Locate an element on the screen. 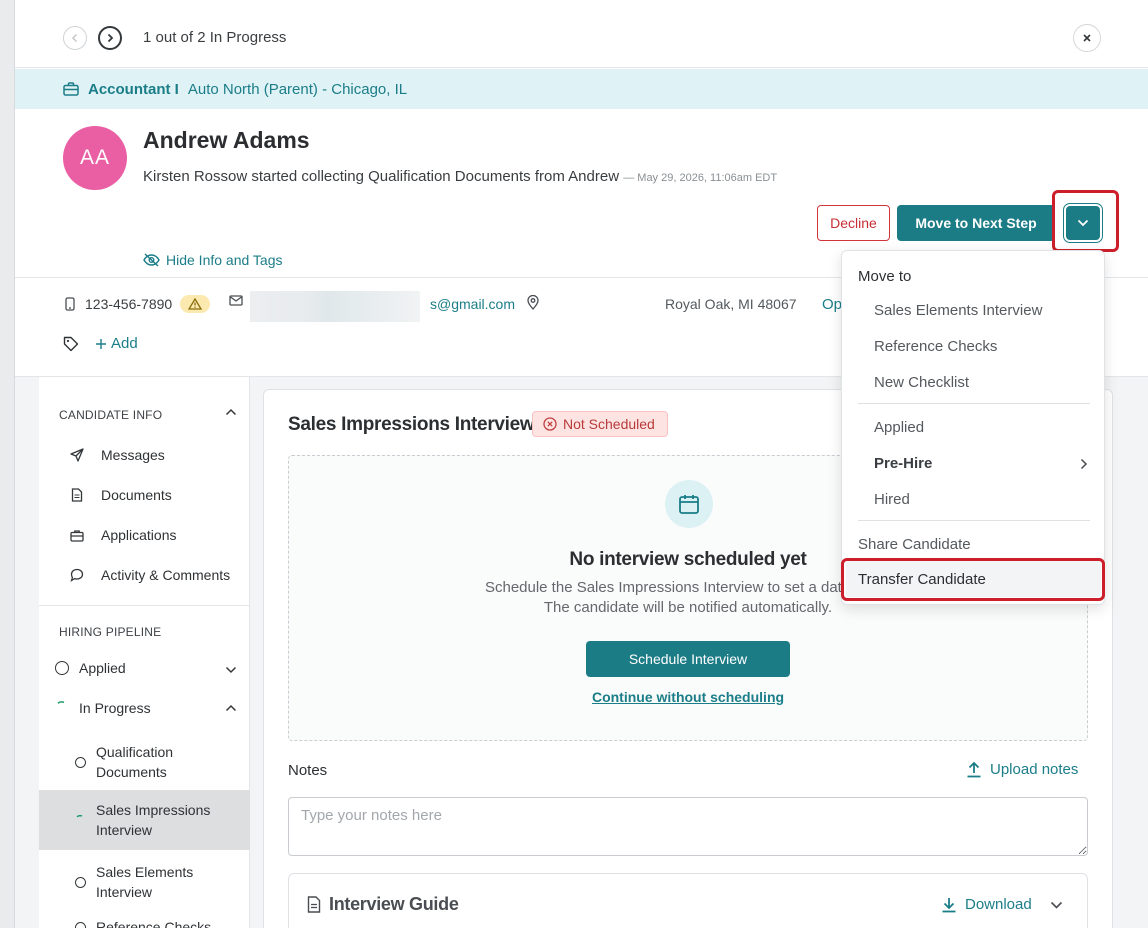  close-button is located at coordinates (1087, 38).